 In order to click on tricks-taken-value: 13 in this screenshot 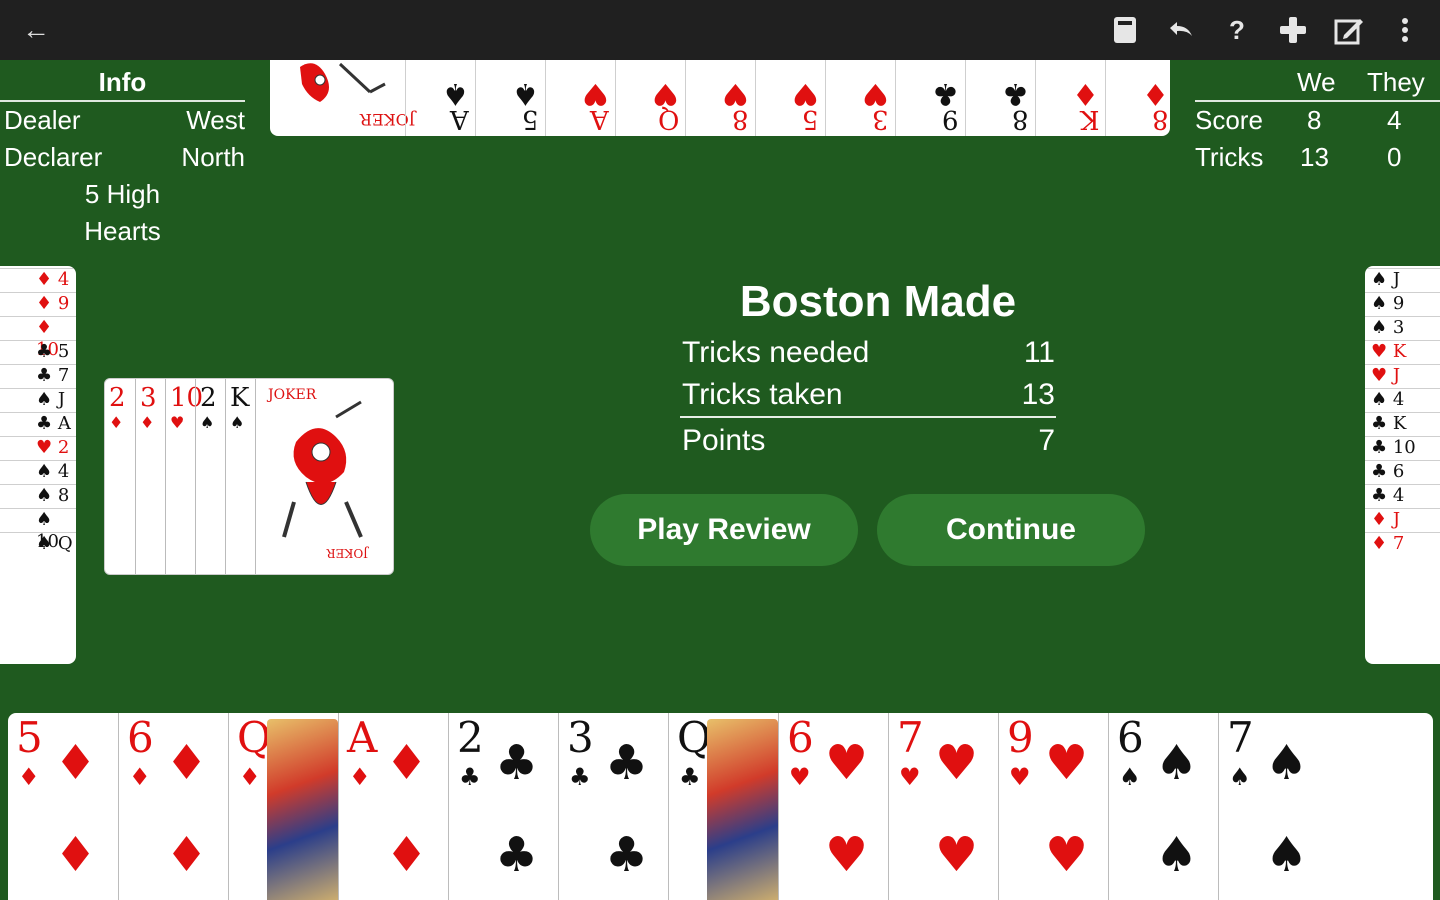, I will do `click(1038, 394)`.